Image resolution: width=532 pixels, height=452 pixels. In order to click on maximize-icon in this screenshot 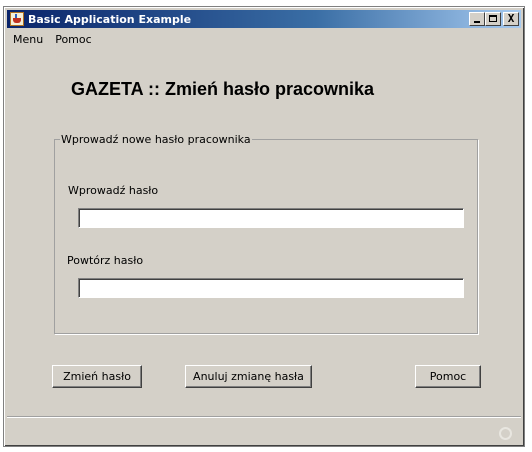, I will do `click(493, 18)`.